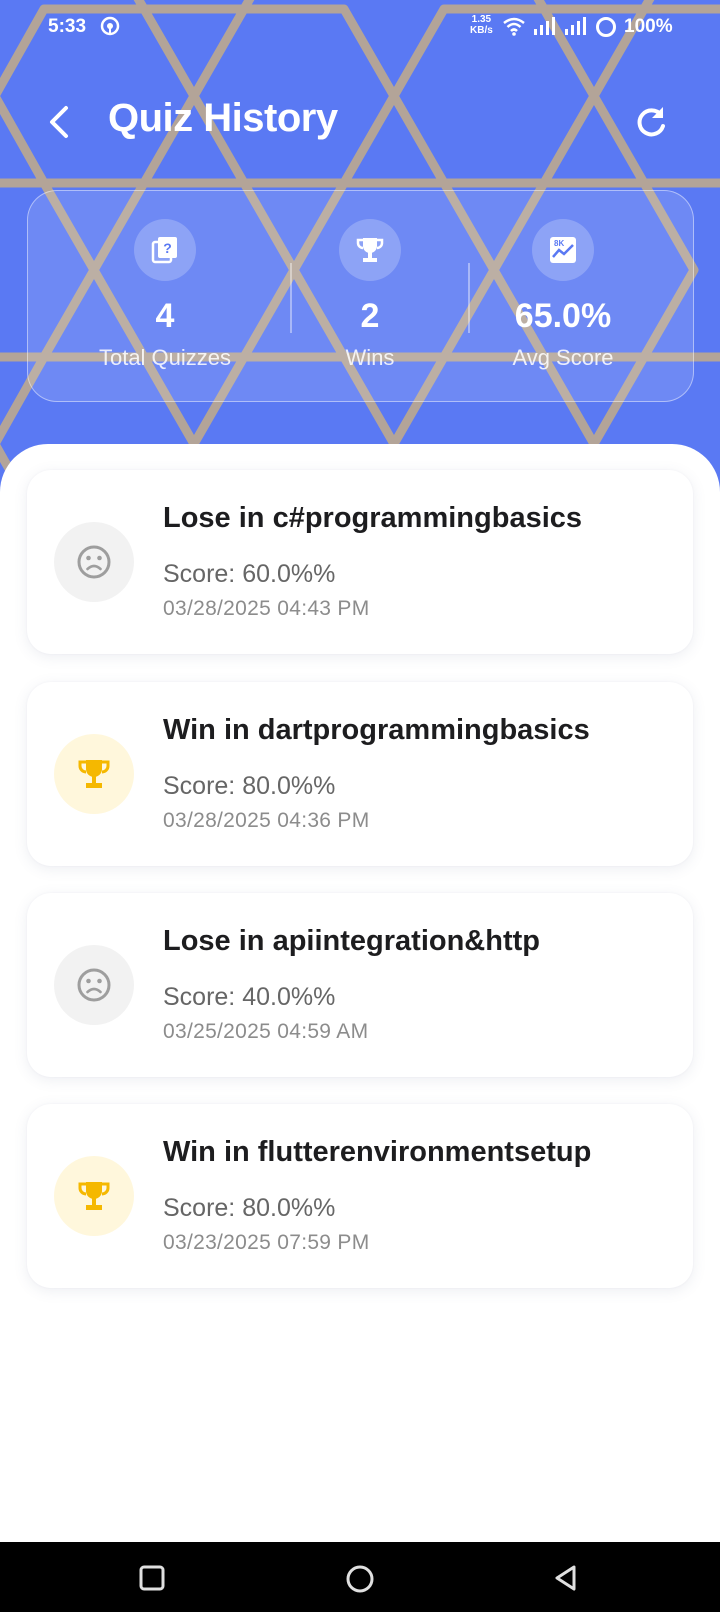 The height and width of the screenshot is (1612, 720). What do you see at coordinates (370, 296) in the screenshot?
I see `stat-wins: 2 Wins` at bounding box center [370, 296].